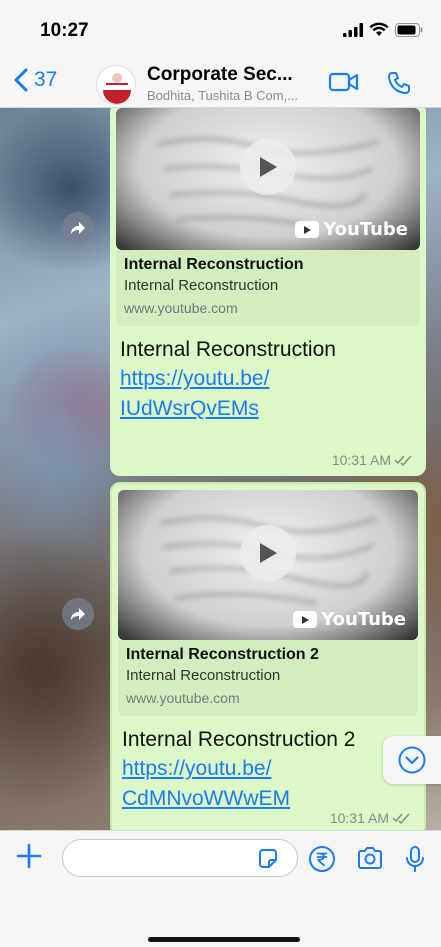 Image resolution: width=441 pixels, height=947 pixels. What do you see at coordinates (64, 30) in the screenshot?
I see `status-time: 10:27` at bounding box center [64, 30].